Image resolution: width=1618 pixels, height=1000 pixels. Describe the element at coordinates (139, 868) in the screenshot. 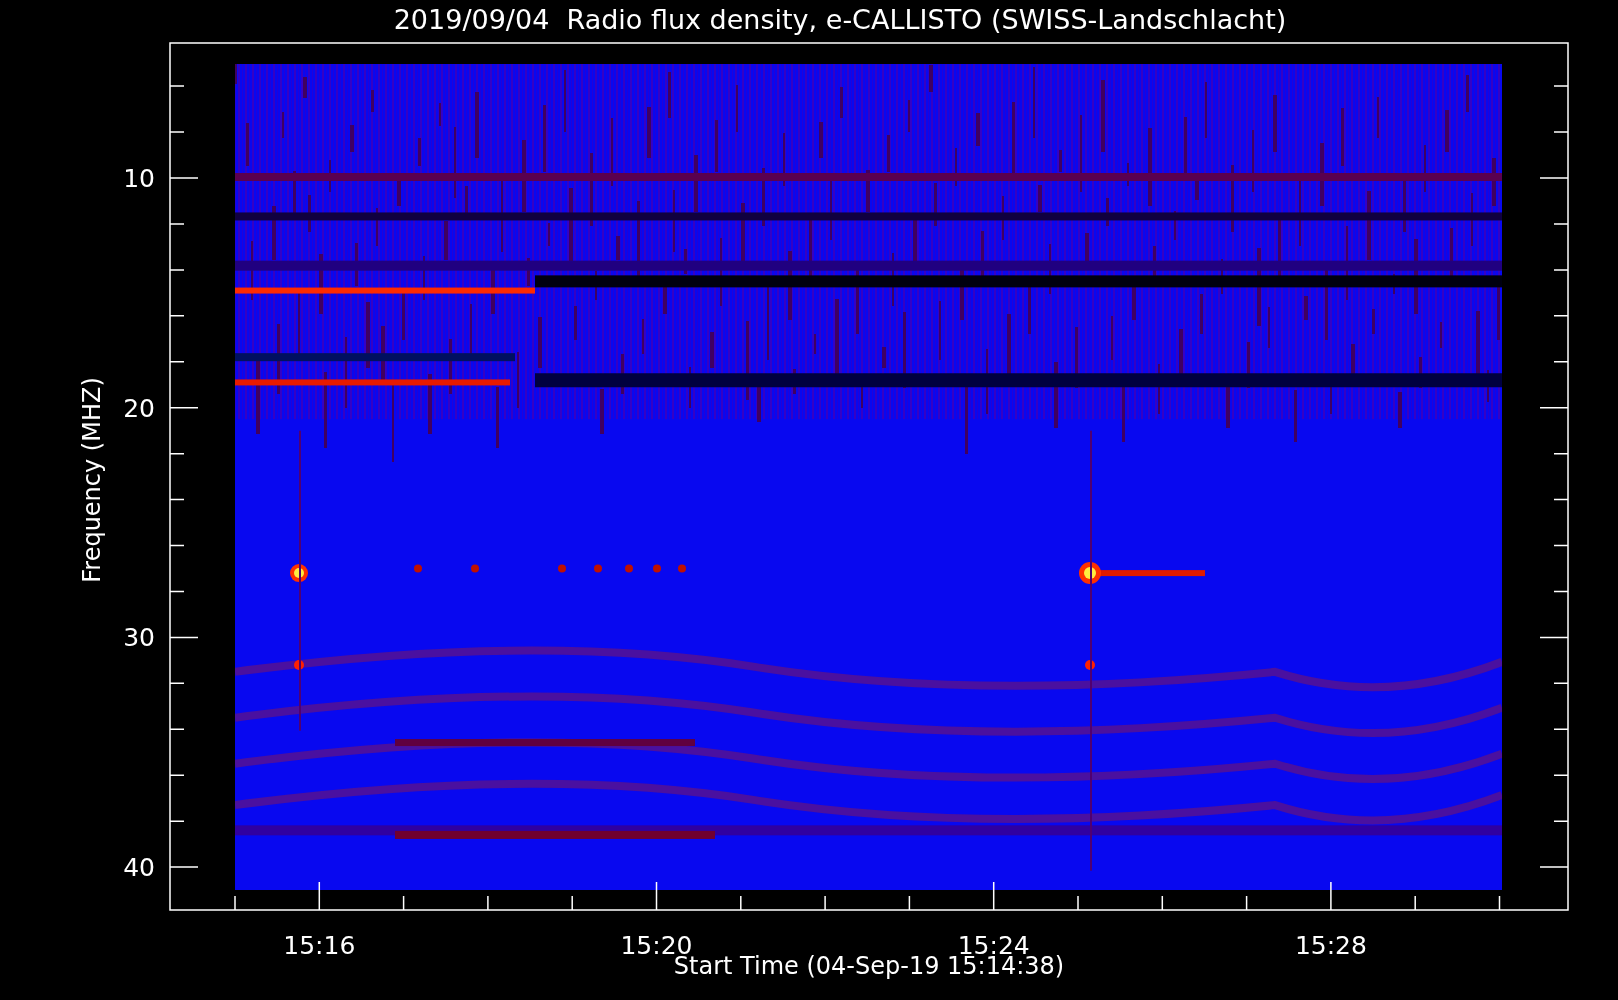

I see `y-tick-label: 40` at that location.